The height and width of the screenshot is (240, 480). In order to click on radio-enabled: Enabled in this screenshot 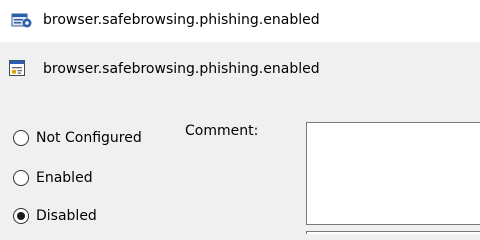, I will do `click(53, 178)`.